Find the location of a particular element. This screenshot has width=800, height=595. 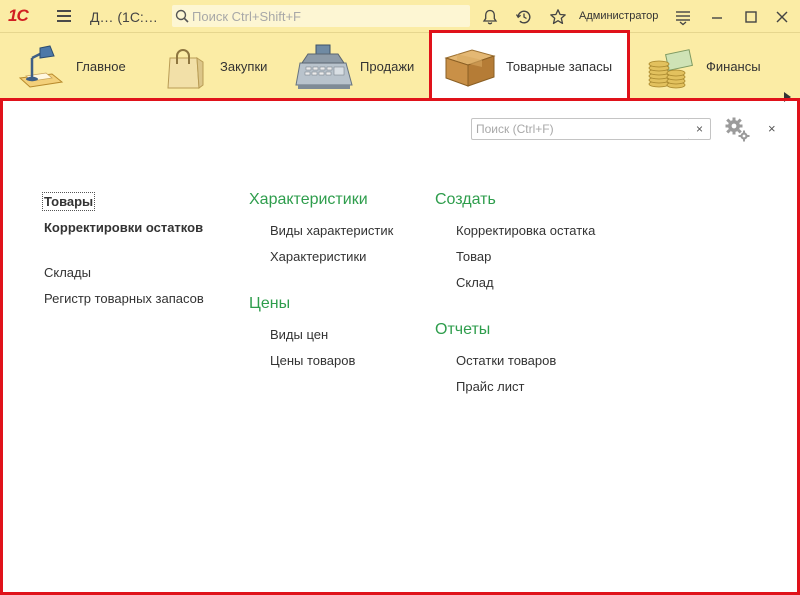

link-vidy-harakteristik: Виды характеристик is located at coordinates (331, 230).